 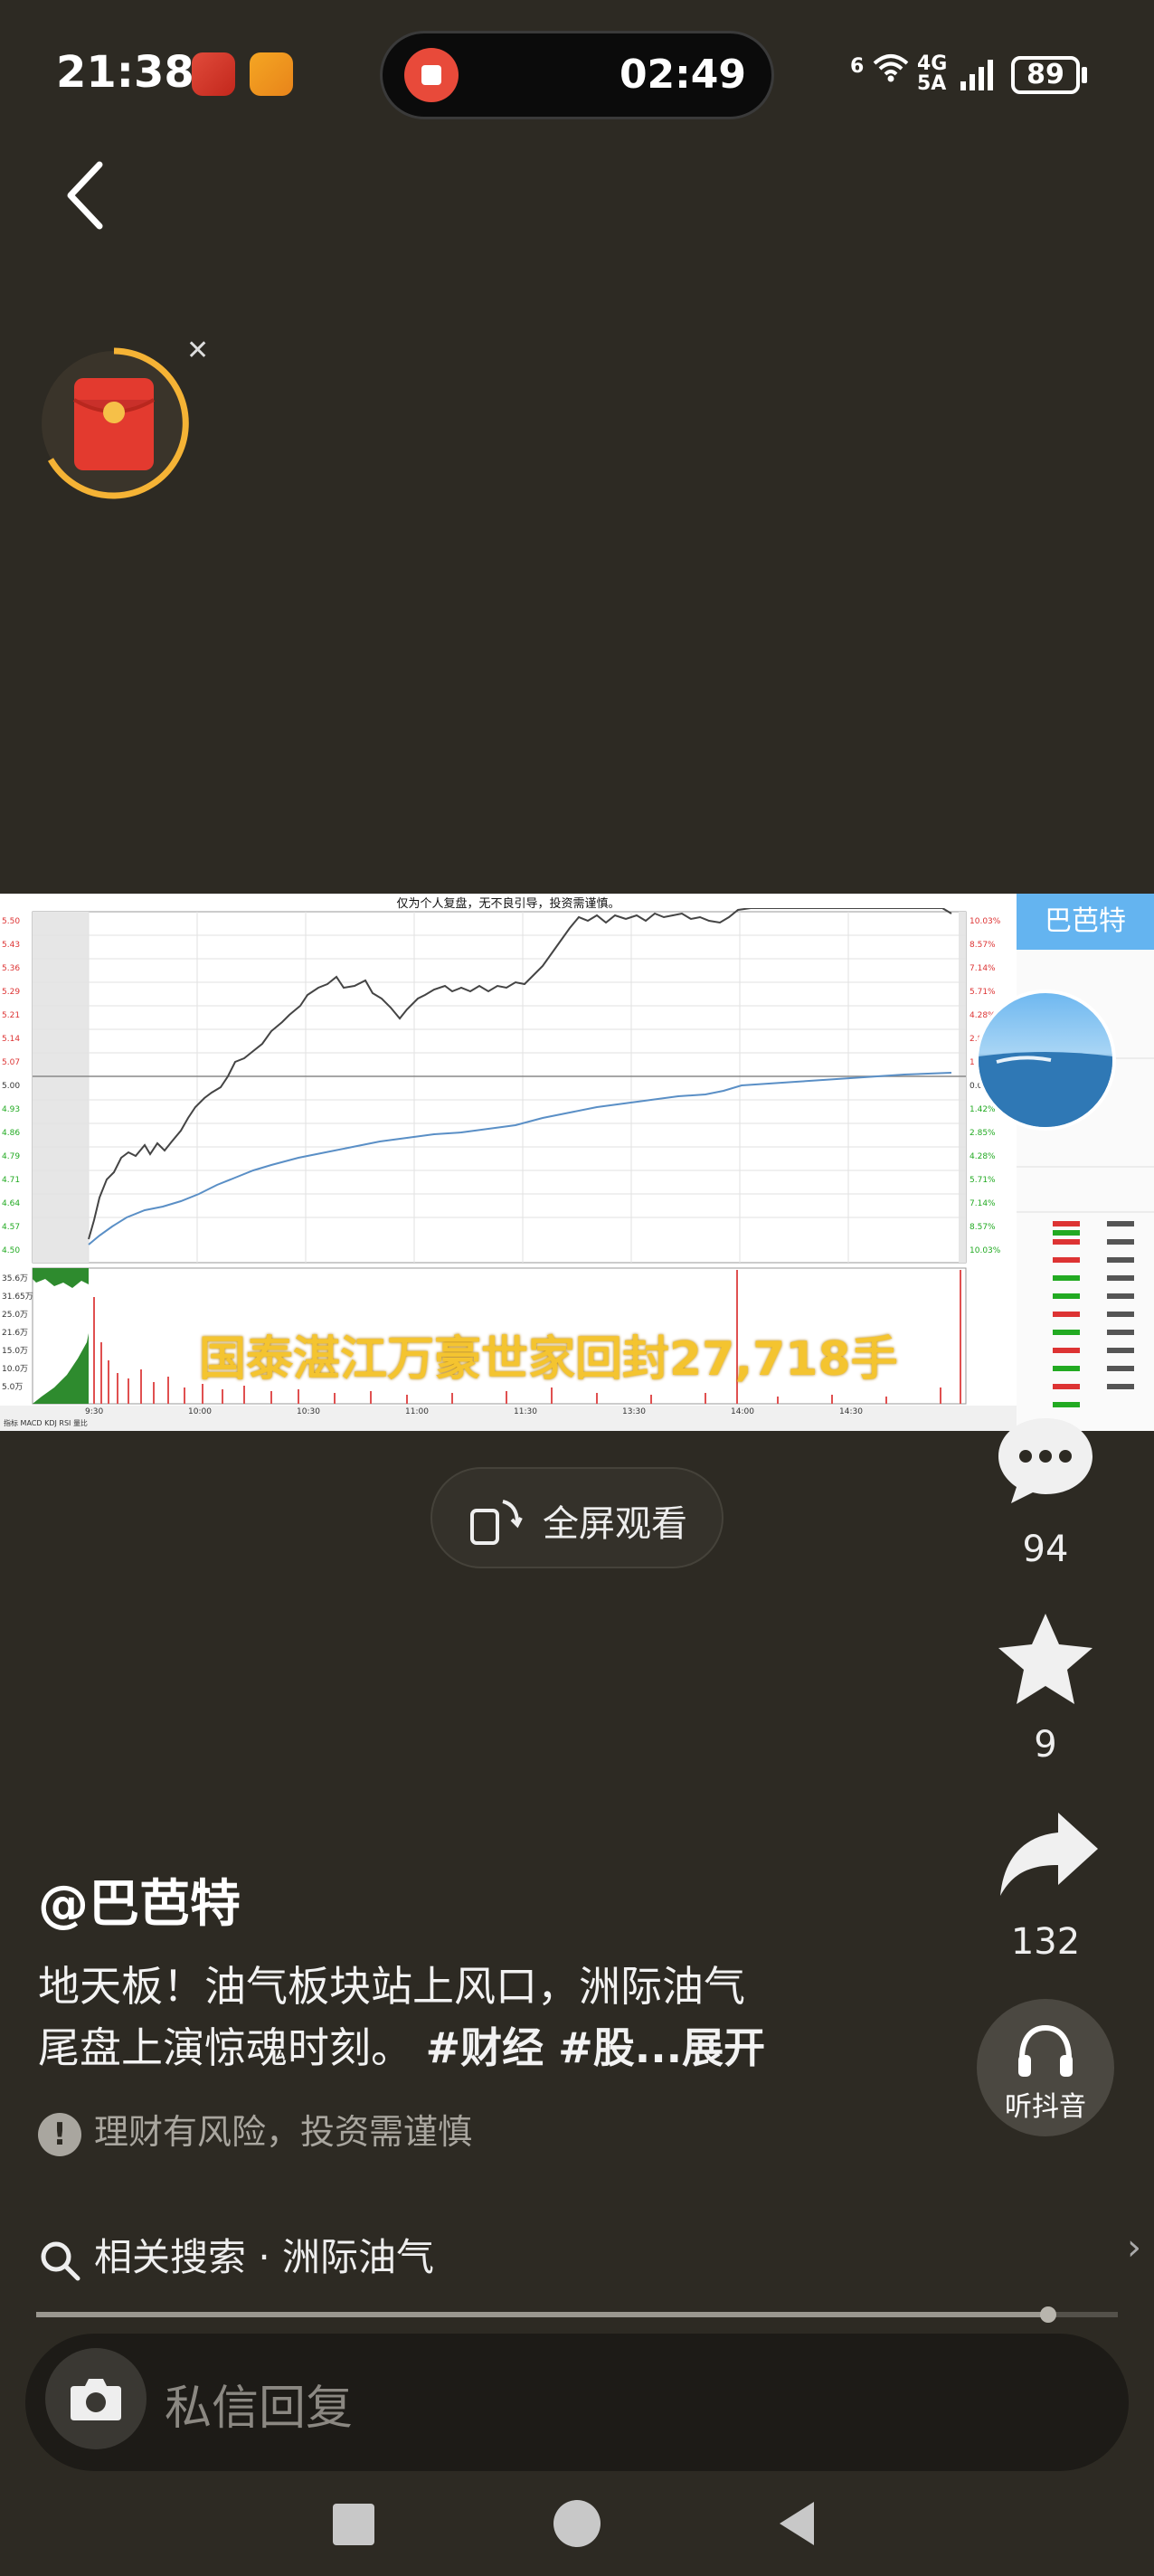 I want to click on vol-tick: 21.6万, so click(x=15, y=1333).